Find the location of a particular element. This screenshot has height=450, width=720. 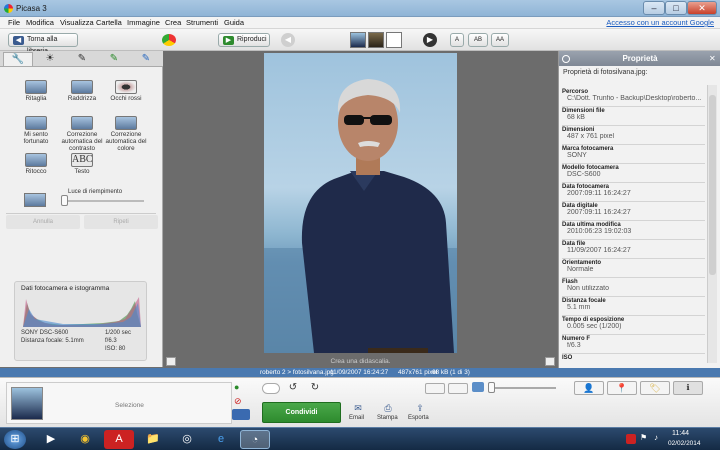

caption-right-icon is located at coordinates (550, 361).